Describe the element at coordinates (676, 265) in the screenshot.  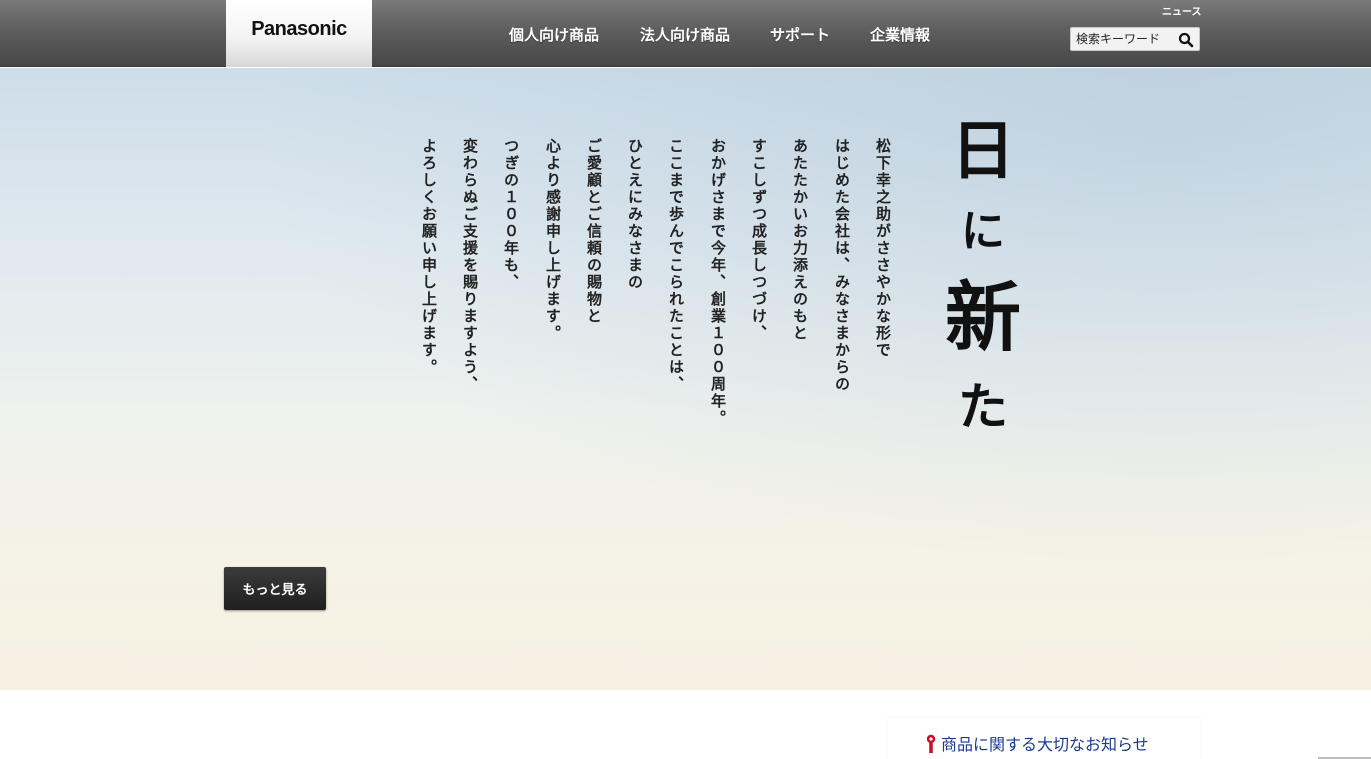
I see `poem-line: ここまで歩んでこられたことは、` at that location.